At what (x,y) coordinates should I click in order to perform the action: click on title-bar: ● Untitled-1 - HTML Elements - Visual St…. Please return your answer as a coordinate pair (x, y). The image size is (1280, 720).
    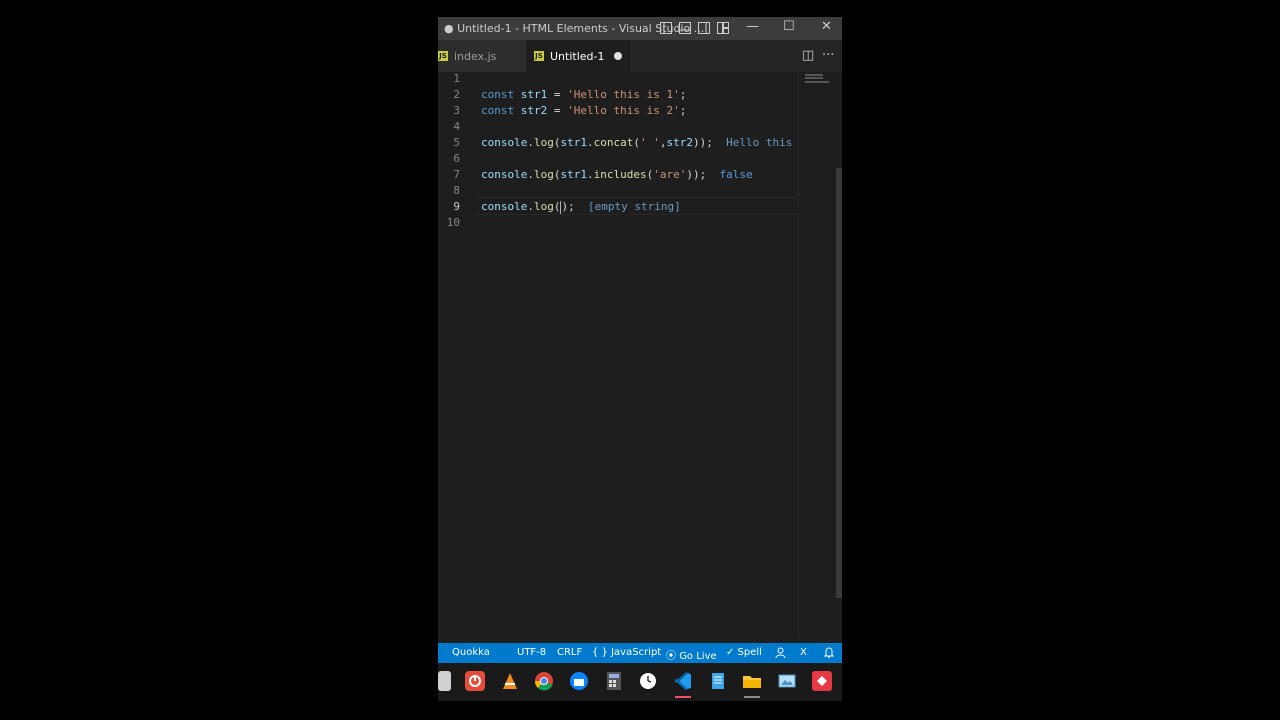
    Looking at the image, I should click on (640, 28).